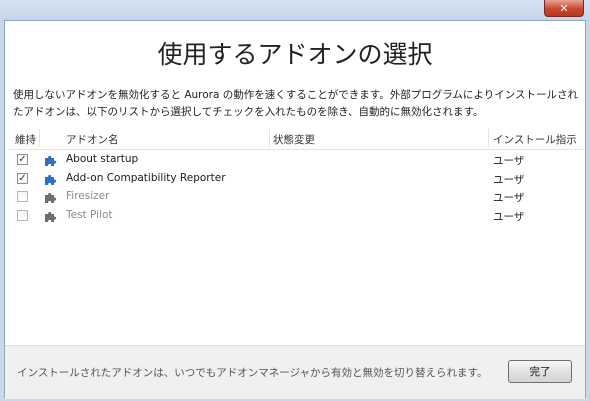 Image resolution: width=590 pixels, height=401 pixels. I want to click on title-bar: ✕, so click(295, 11).